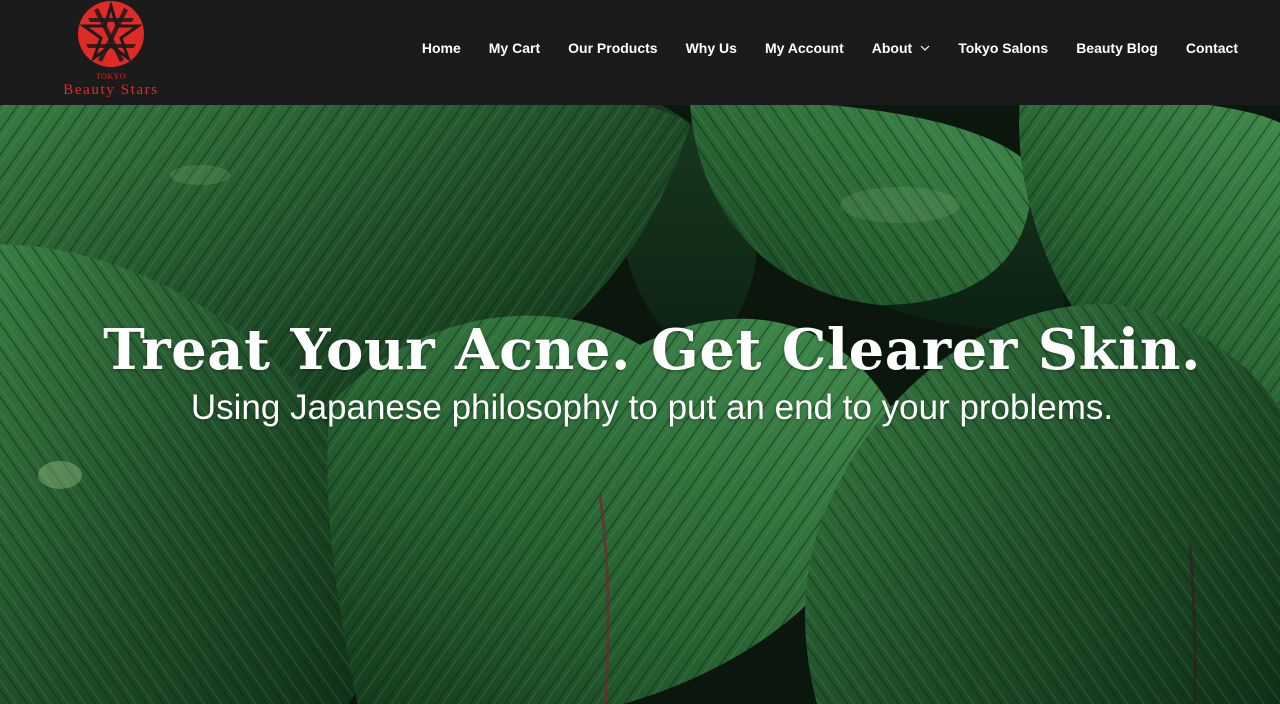 The width and height of the screenshot is (1280, 704). I want to click on logo-small-text: TOKYO, so click(111, 76).